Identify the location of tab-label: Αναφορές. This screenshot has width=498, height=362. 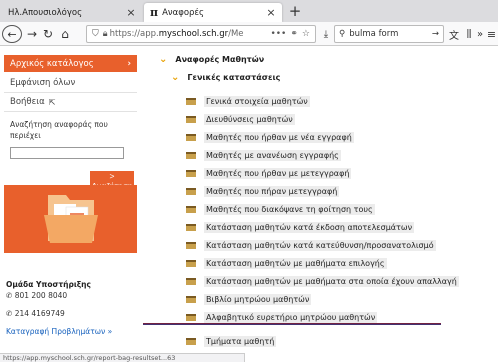
(183, 12).